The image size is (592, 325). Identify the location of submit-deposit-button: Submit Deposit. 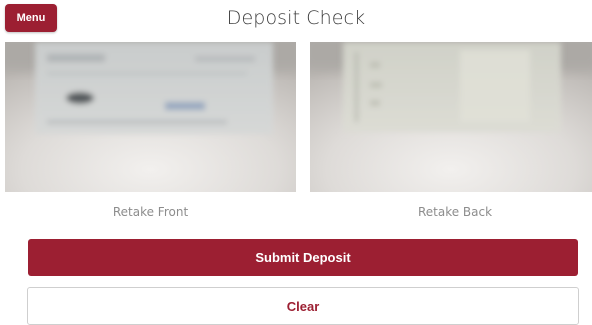
(303, 257).